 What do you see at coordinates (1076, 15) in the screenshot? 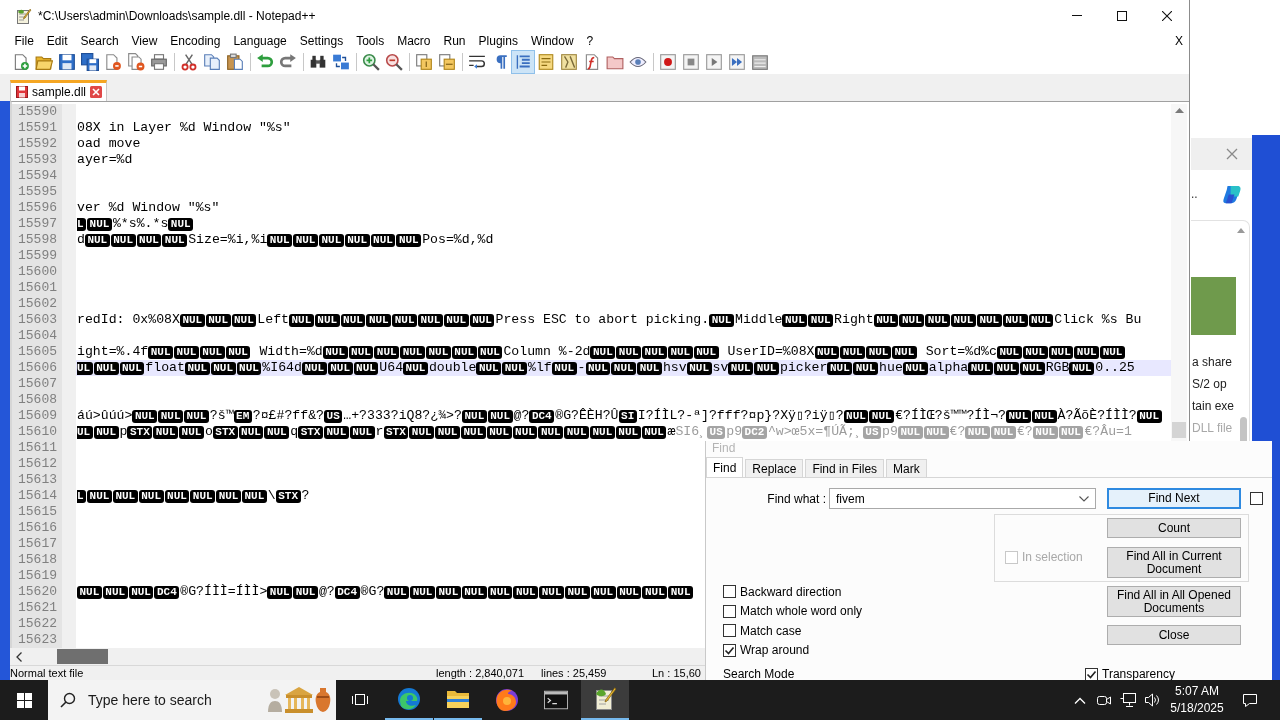
I see `minimize-icon` at bounding box center [1076, 15].